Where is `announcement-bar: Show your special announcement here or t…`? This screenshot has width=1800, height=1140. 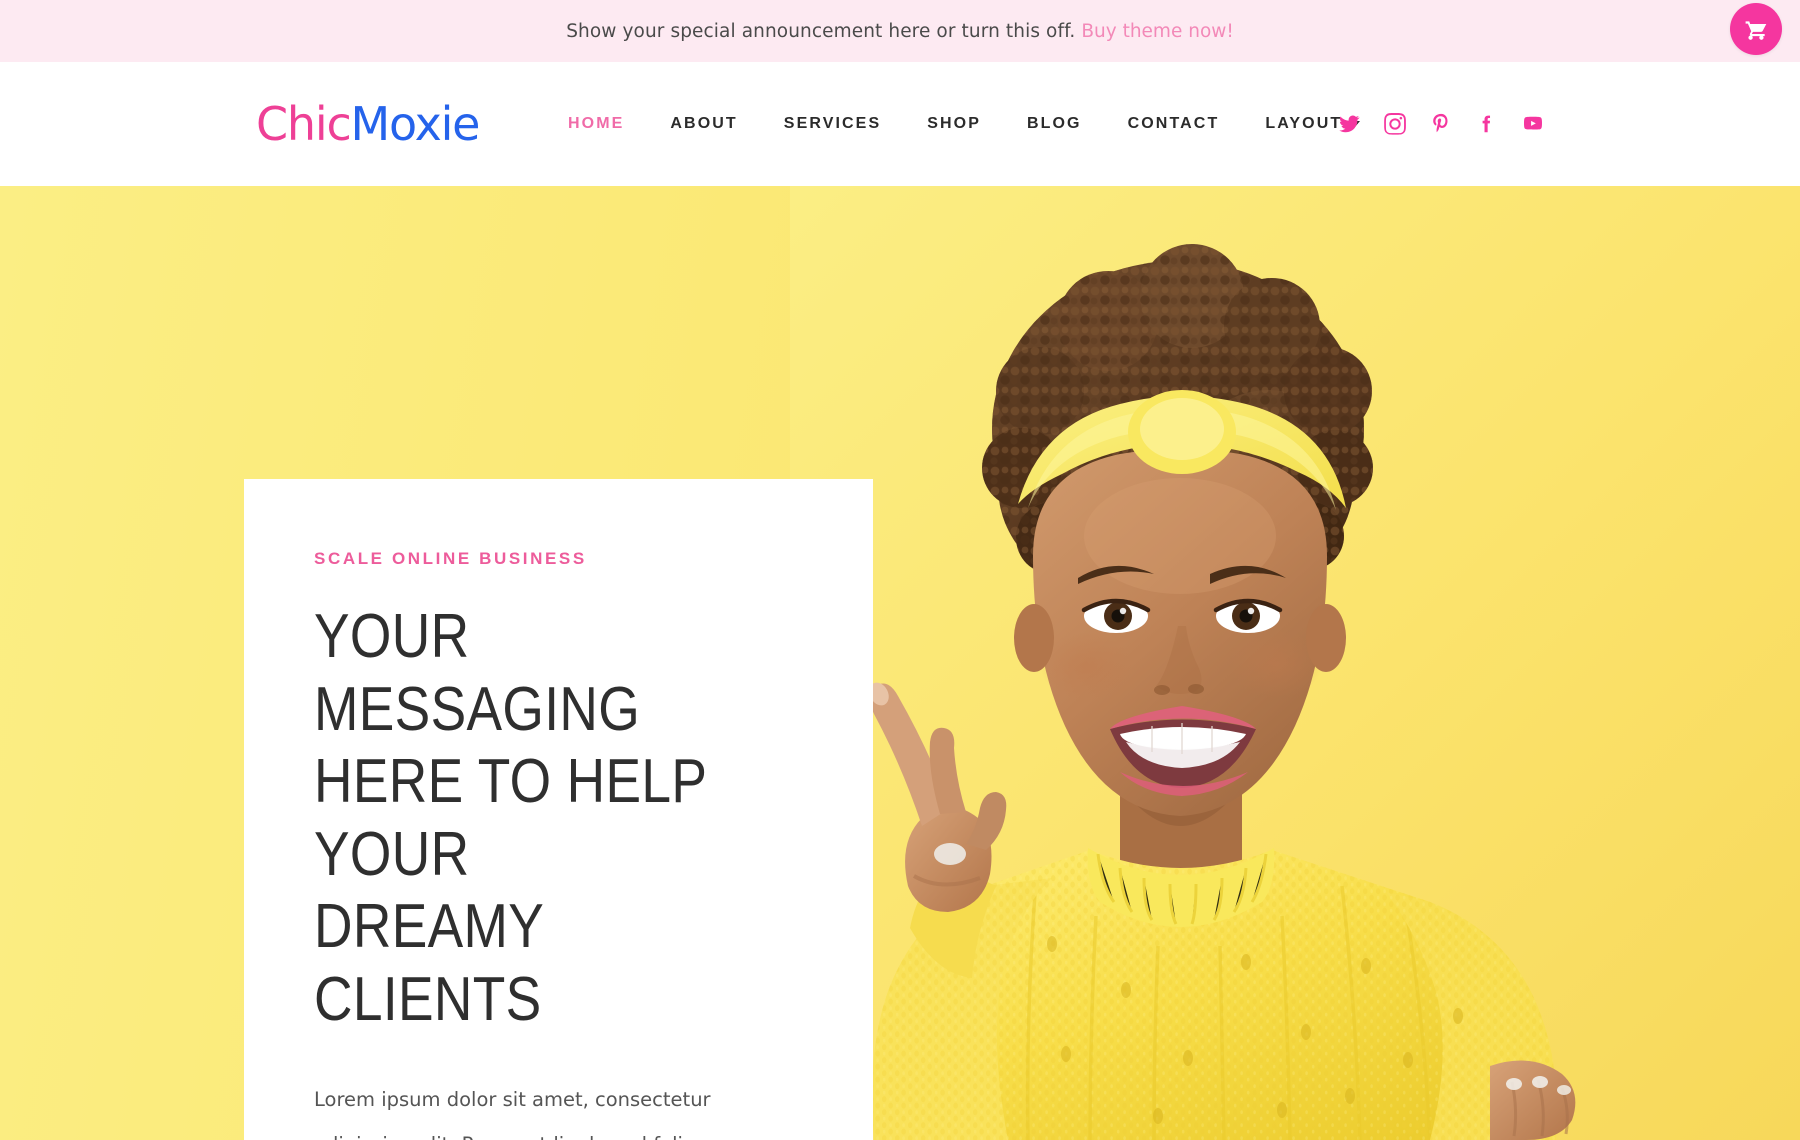
announcement-bar: Show your special announcement here or t… is located at coordinates (900, 31).